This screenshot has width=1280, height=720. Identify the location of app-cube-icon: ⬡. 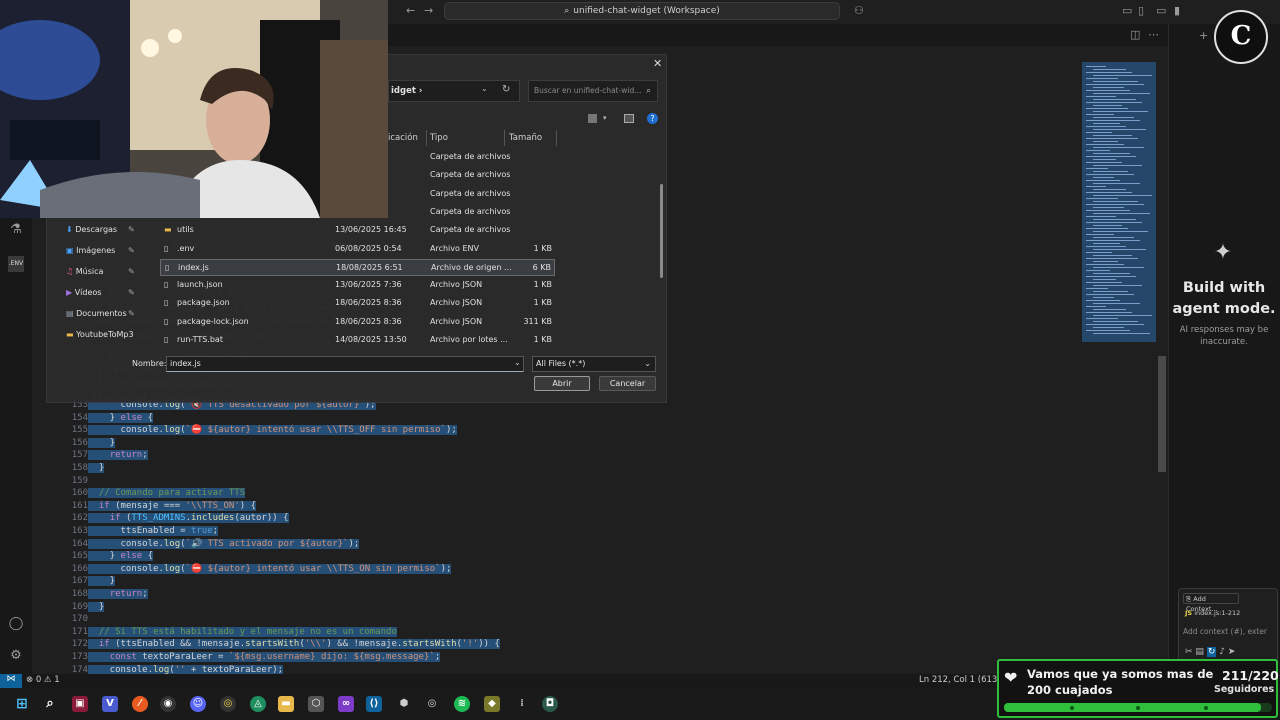
(316, 704).